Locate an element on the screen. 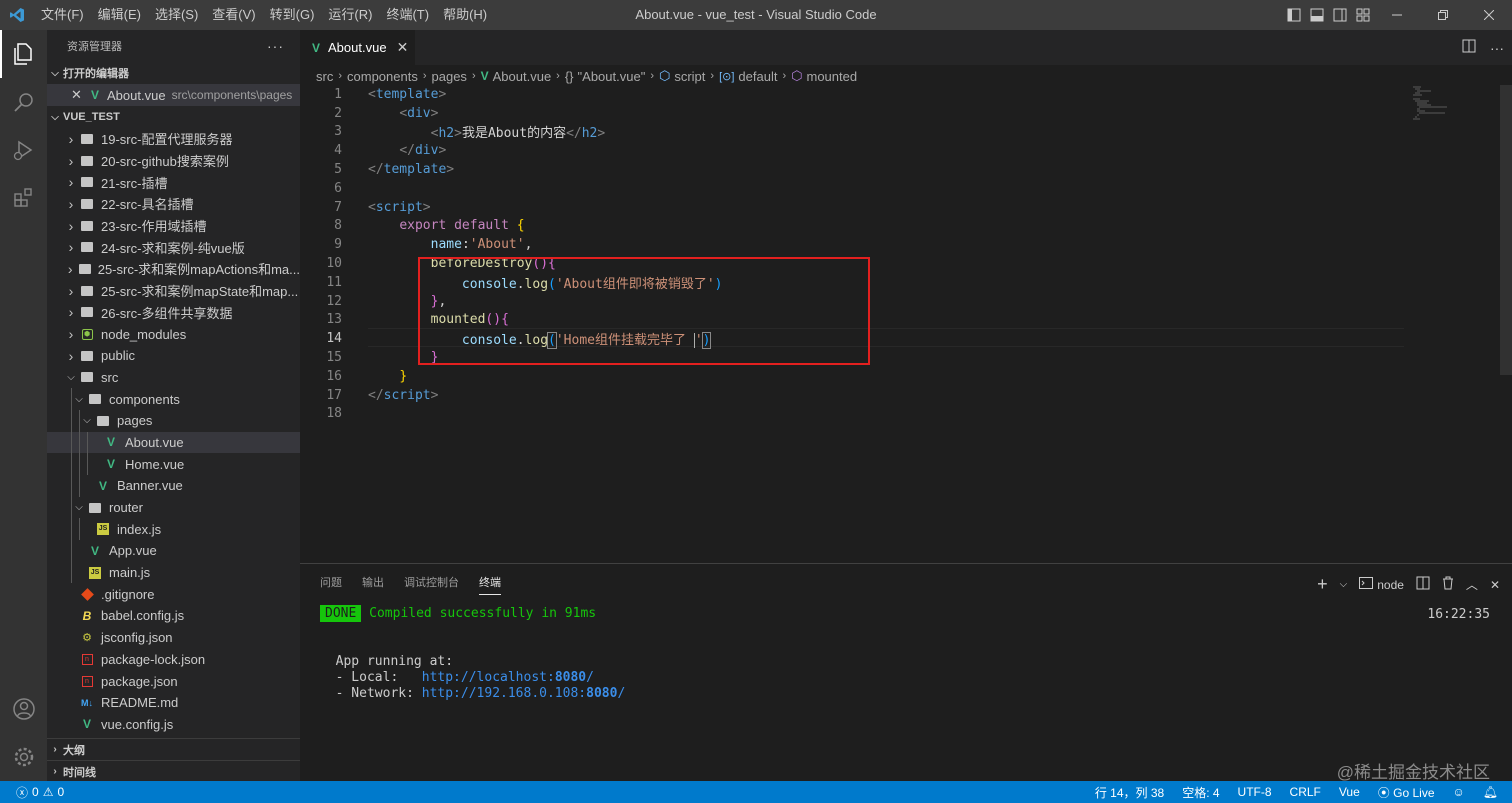 This screenshot has height=803, width=1512. tree-item: V About.vue is located at coordinates (173, 442).